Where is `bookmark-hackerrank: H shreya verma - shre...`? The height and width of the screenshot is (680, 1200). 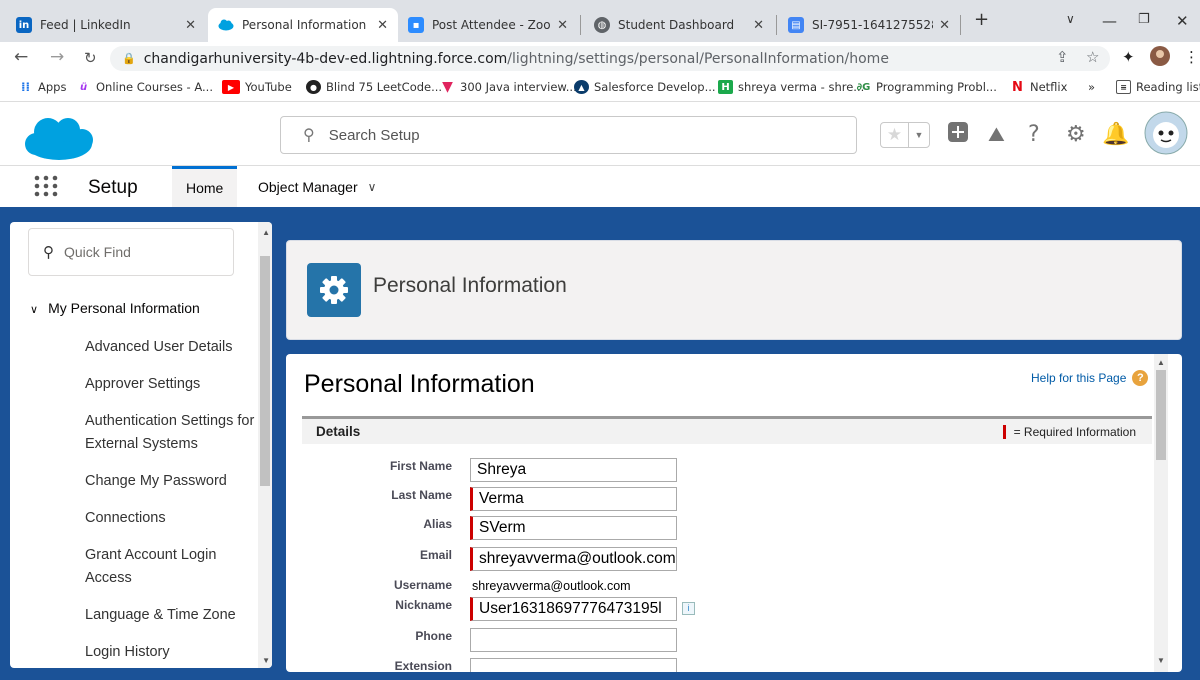 bookmark-hackerrank: H shreya verma - shre... is located at coordinates (791, 87).